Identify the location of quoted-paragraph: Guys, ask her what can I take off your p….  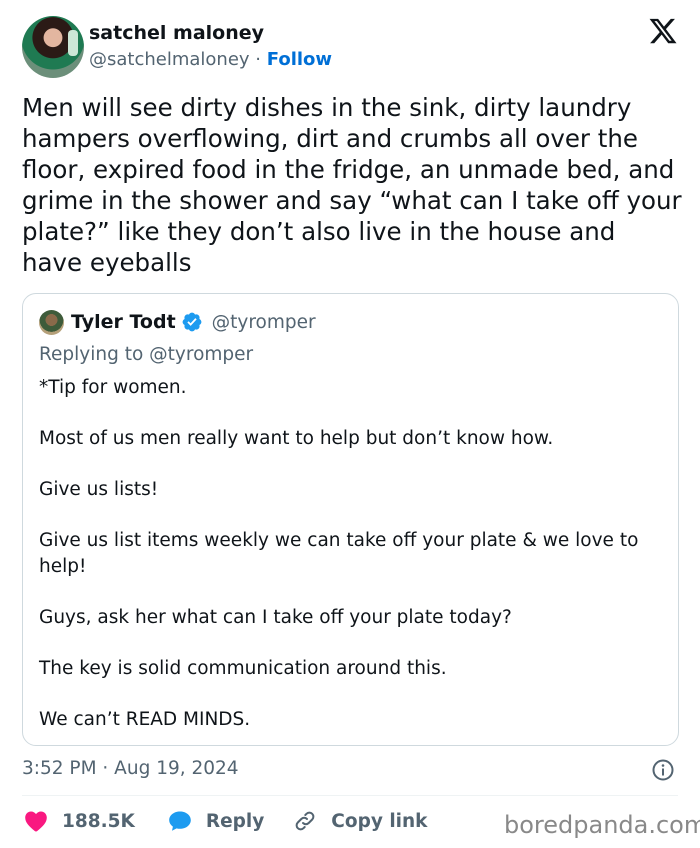
(275, 617).